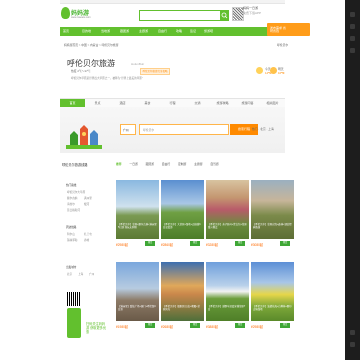 The width and height of the screenshot is (360, 360). I want to click on site-search-button, so click(224, 15).